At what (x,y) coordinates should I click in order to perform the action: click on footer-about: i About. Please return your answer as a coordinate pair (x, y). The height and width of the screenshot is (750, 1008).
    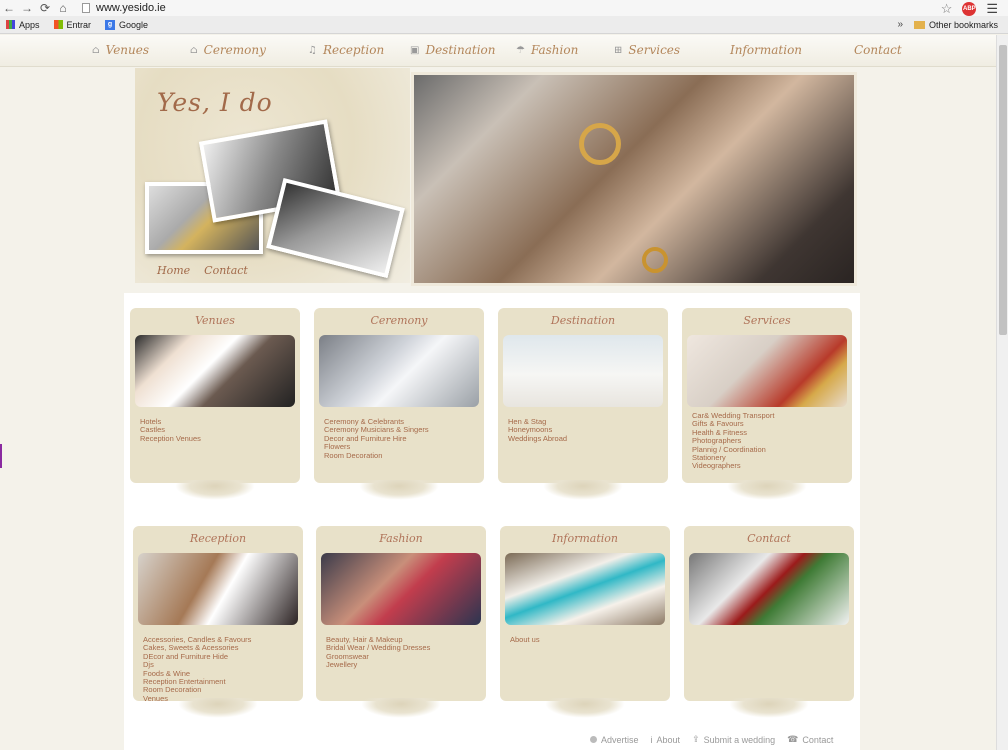
    Looking at the image, I should click on (666, 739).